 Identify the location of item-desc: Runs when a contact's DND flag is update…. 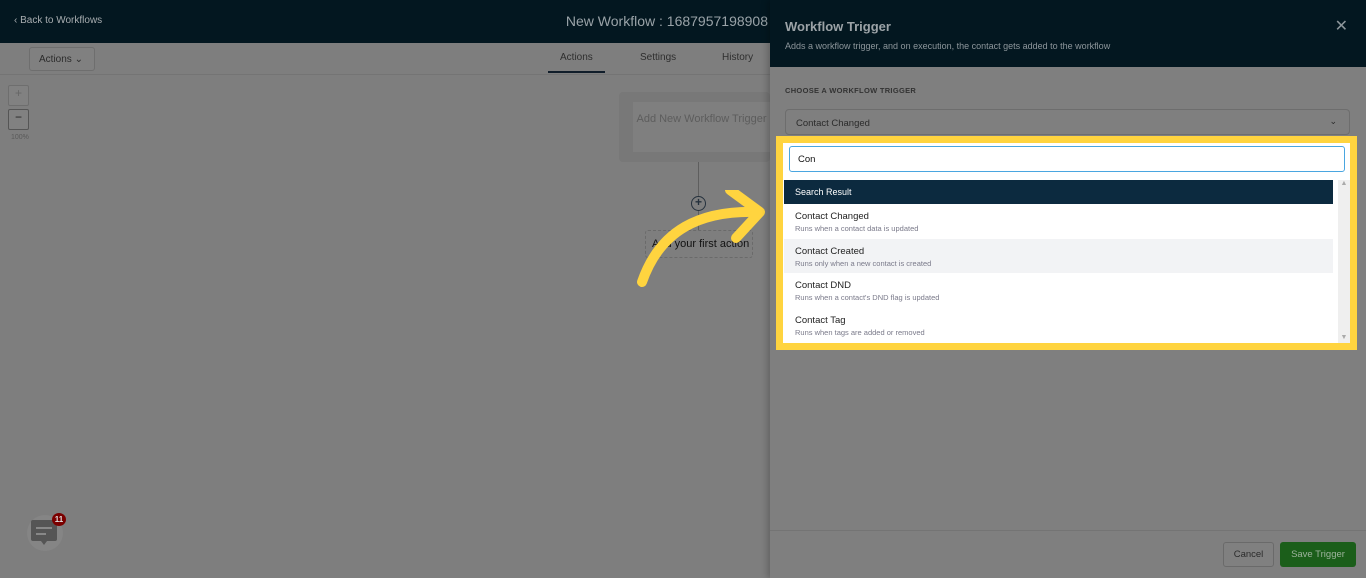
(867, 297).